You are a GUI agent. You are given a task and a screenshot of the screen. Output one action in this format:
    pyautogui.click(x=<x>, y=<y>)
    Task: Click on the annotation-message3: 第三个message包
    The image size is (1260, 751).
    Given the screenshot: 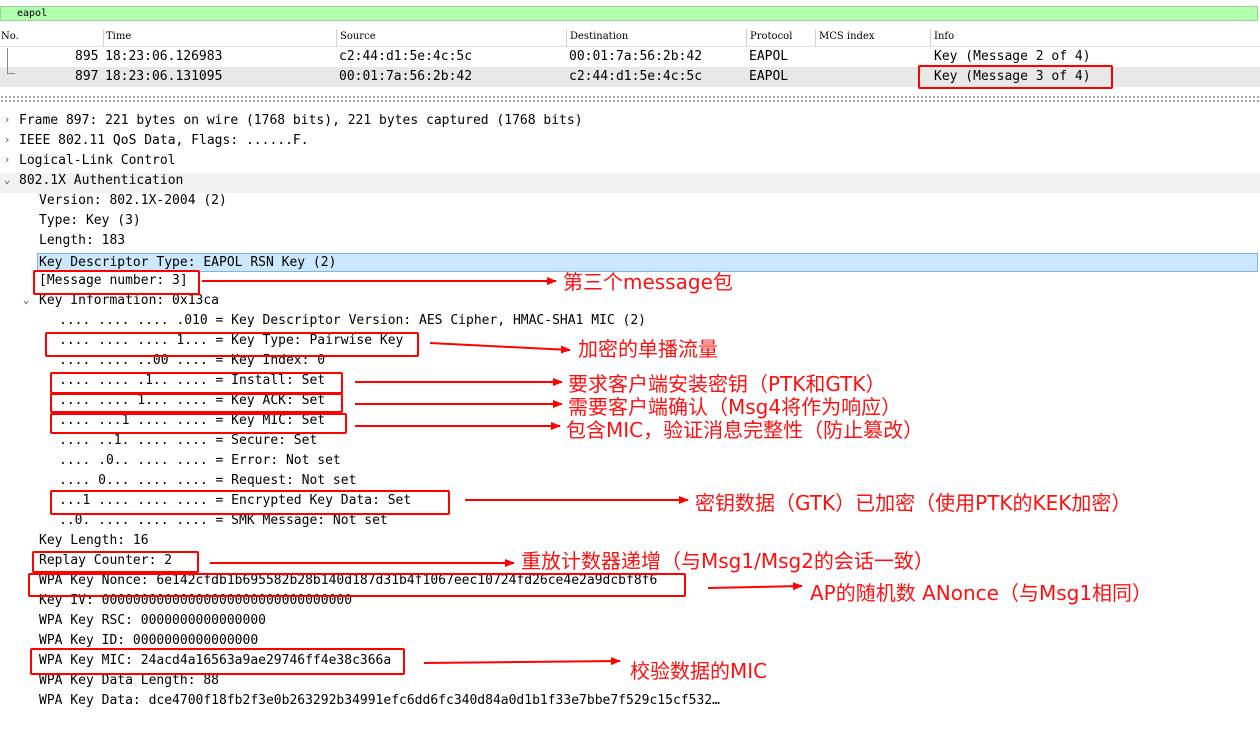 What is the action you would take?
    pyautogui.click(x=648, y=282)
    